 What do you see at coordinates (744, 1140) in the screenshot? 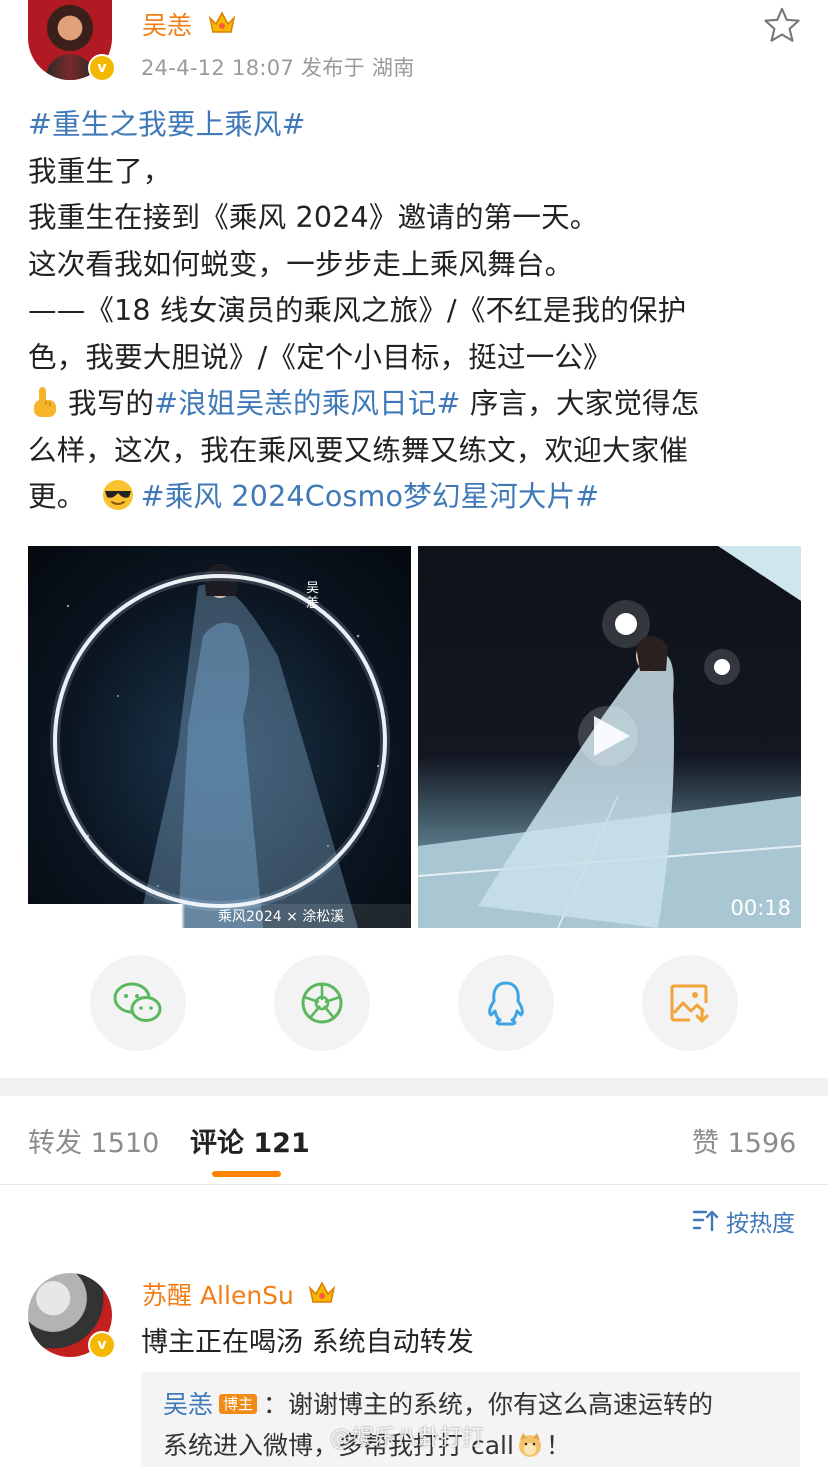
I see `tab-likes: 赞 1596` at bounding box center [744, 1140].